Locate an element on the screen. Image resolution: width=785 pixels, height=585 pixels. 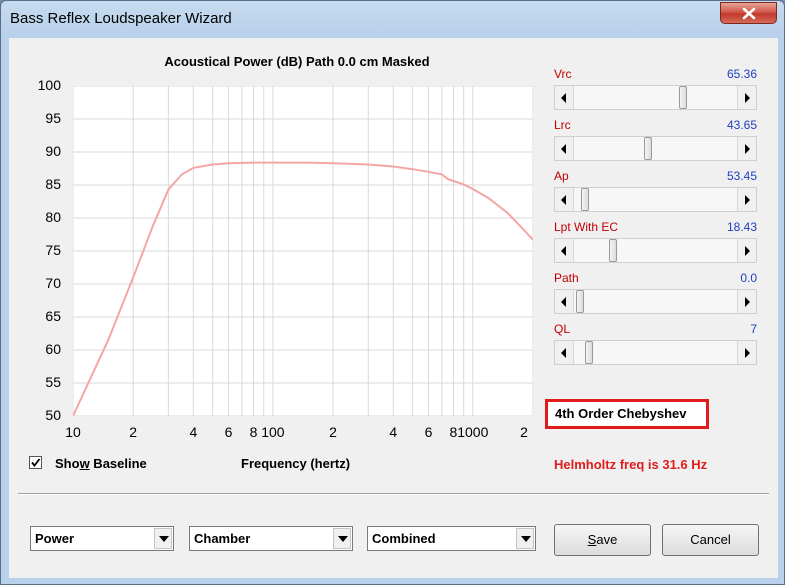
y-tick-label: 85 is located at coordinates (53, 184).